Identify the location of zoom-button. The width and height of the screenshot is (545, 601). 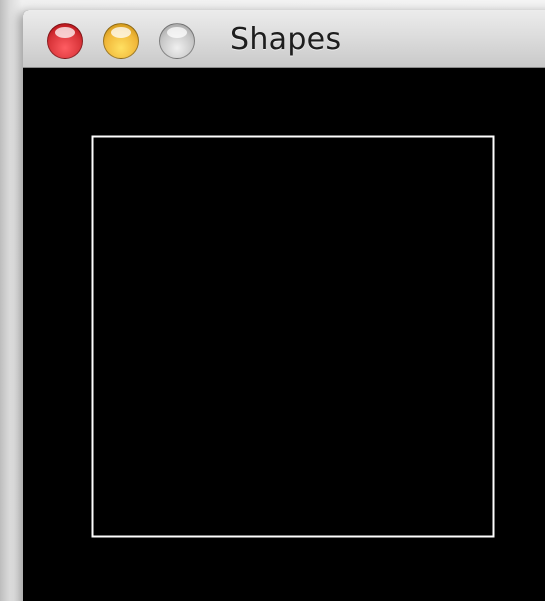
(177, 41).